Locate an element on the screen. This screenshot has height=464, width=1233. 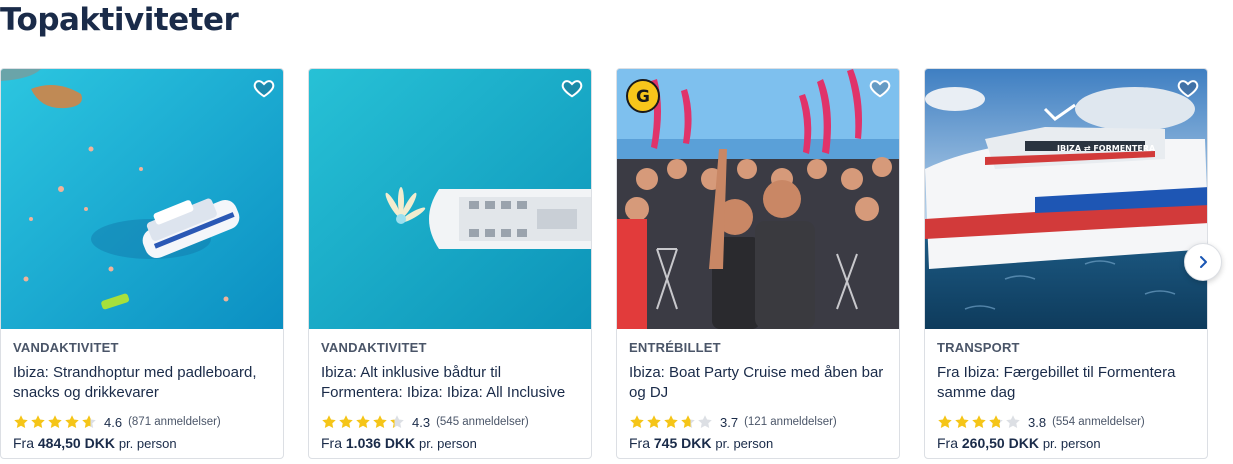
price-amount: 260,50 DKK is located at coordinates (1000, 443).